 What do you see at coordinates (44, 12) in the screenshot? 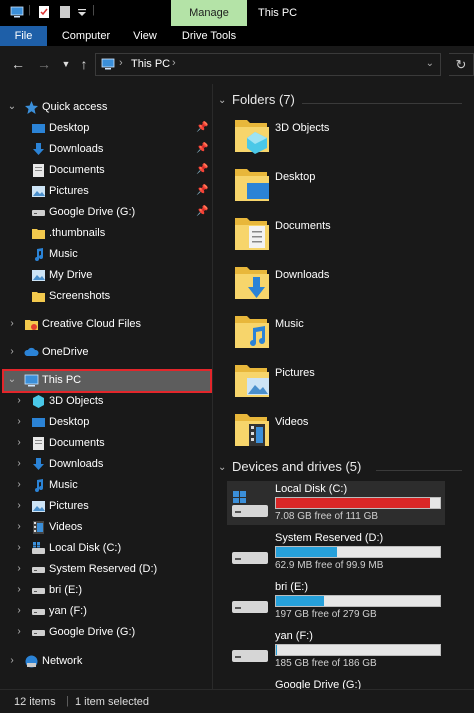
I see `properties-icon` at bounding box center [44, 12].